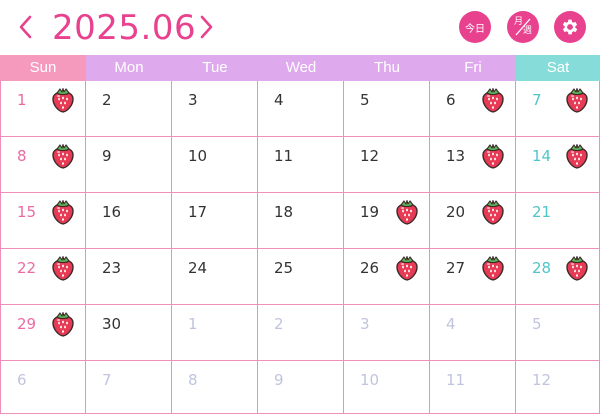 This screenshot has width=600, height=414. What do you see at coordinates (215, 277) in the screenshot?
I see `day-cell: 24` at bounding box center [215, 277].